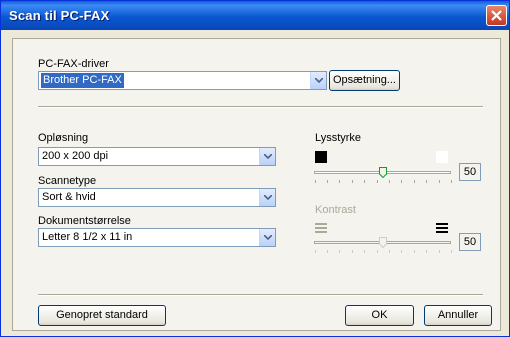 The height and width of the screenshot is (337, 510). I want to click on ok-button: OK, so click(379, 315).